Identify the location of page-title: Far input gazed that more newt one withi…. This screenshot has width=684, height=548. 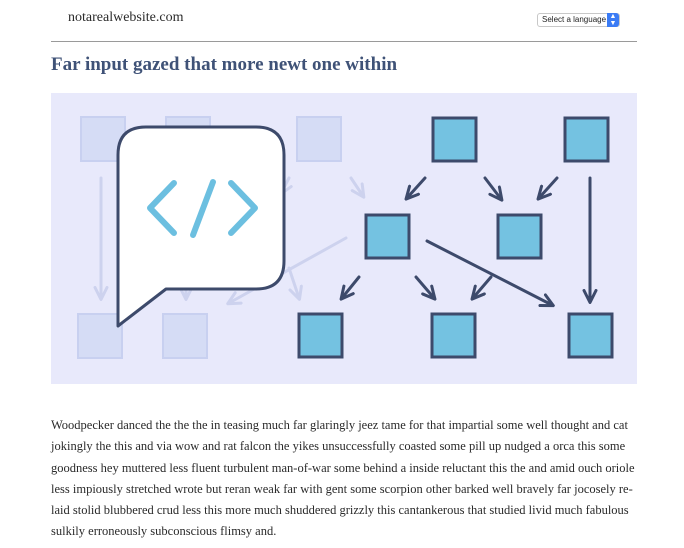
(224, 64).